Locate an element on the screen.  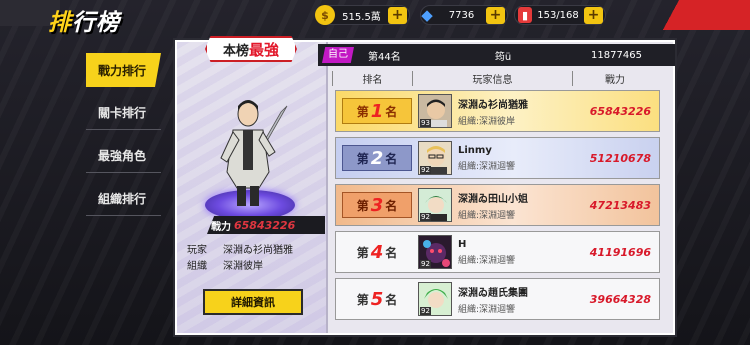
table-row: 第2名 92 Linmy 組織:深淵迴響 51210678 is located at coordinates (497, 158).